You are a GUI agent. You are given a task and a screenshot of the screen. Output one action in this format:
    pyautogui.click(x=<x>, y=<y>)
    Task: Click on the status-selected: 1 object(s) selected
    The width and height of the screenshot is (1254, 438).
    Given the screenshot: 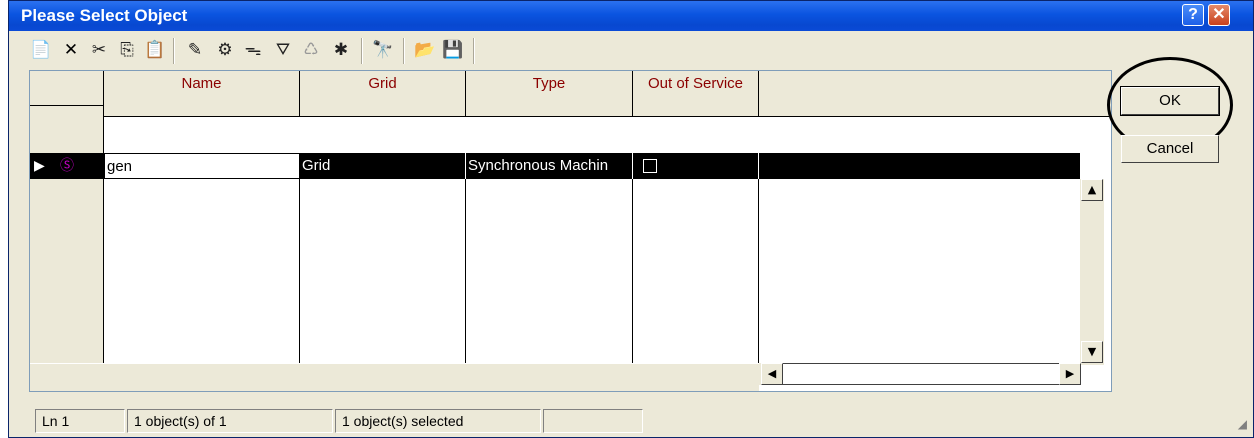 What is the action you would take?
    pyautogui.click(x=438, y=421)
    